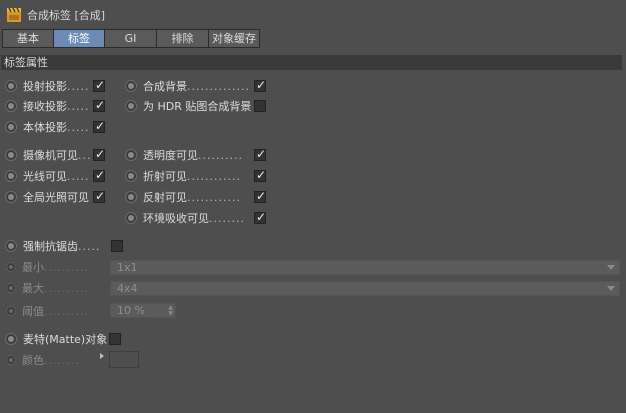  What do you see at coordinates (60, 155) in the screenshot?
I see `row-camera-visible: 摄像机可见 ... ✓` at bounding box center [60, 155].